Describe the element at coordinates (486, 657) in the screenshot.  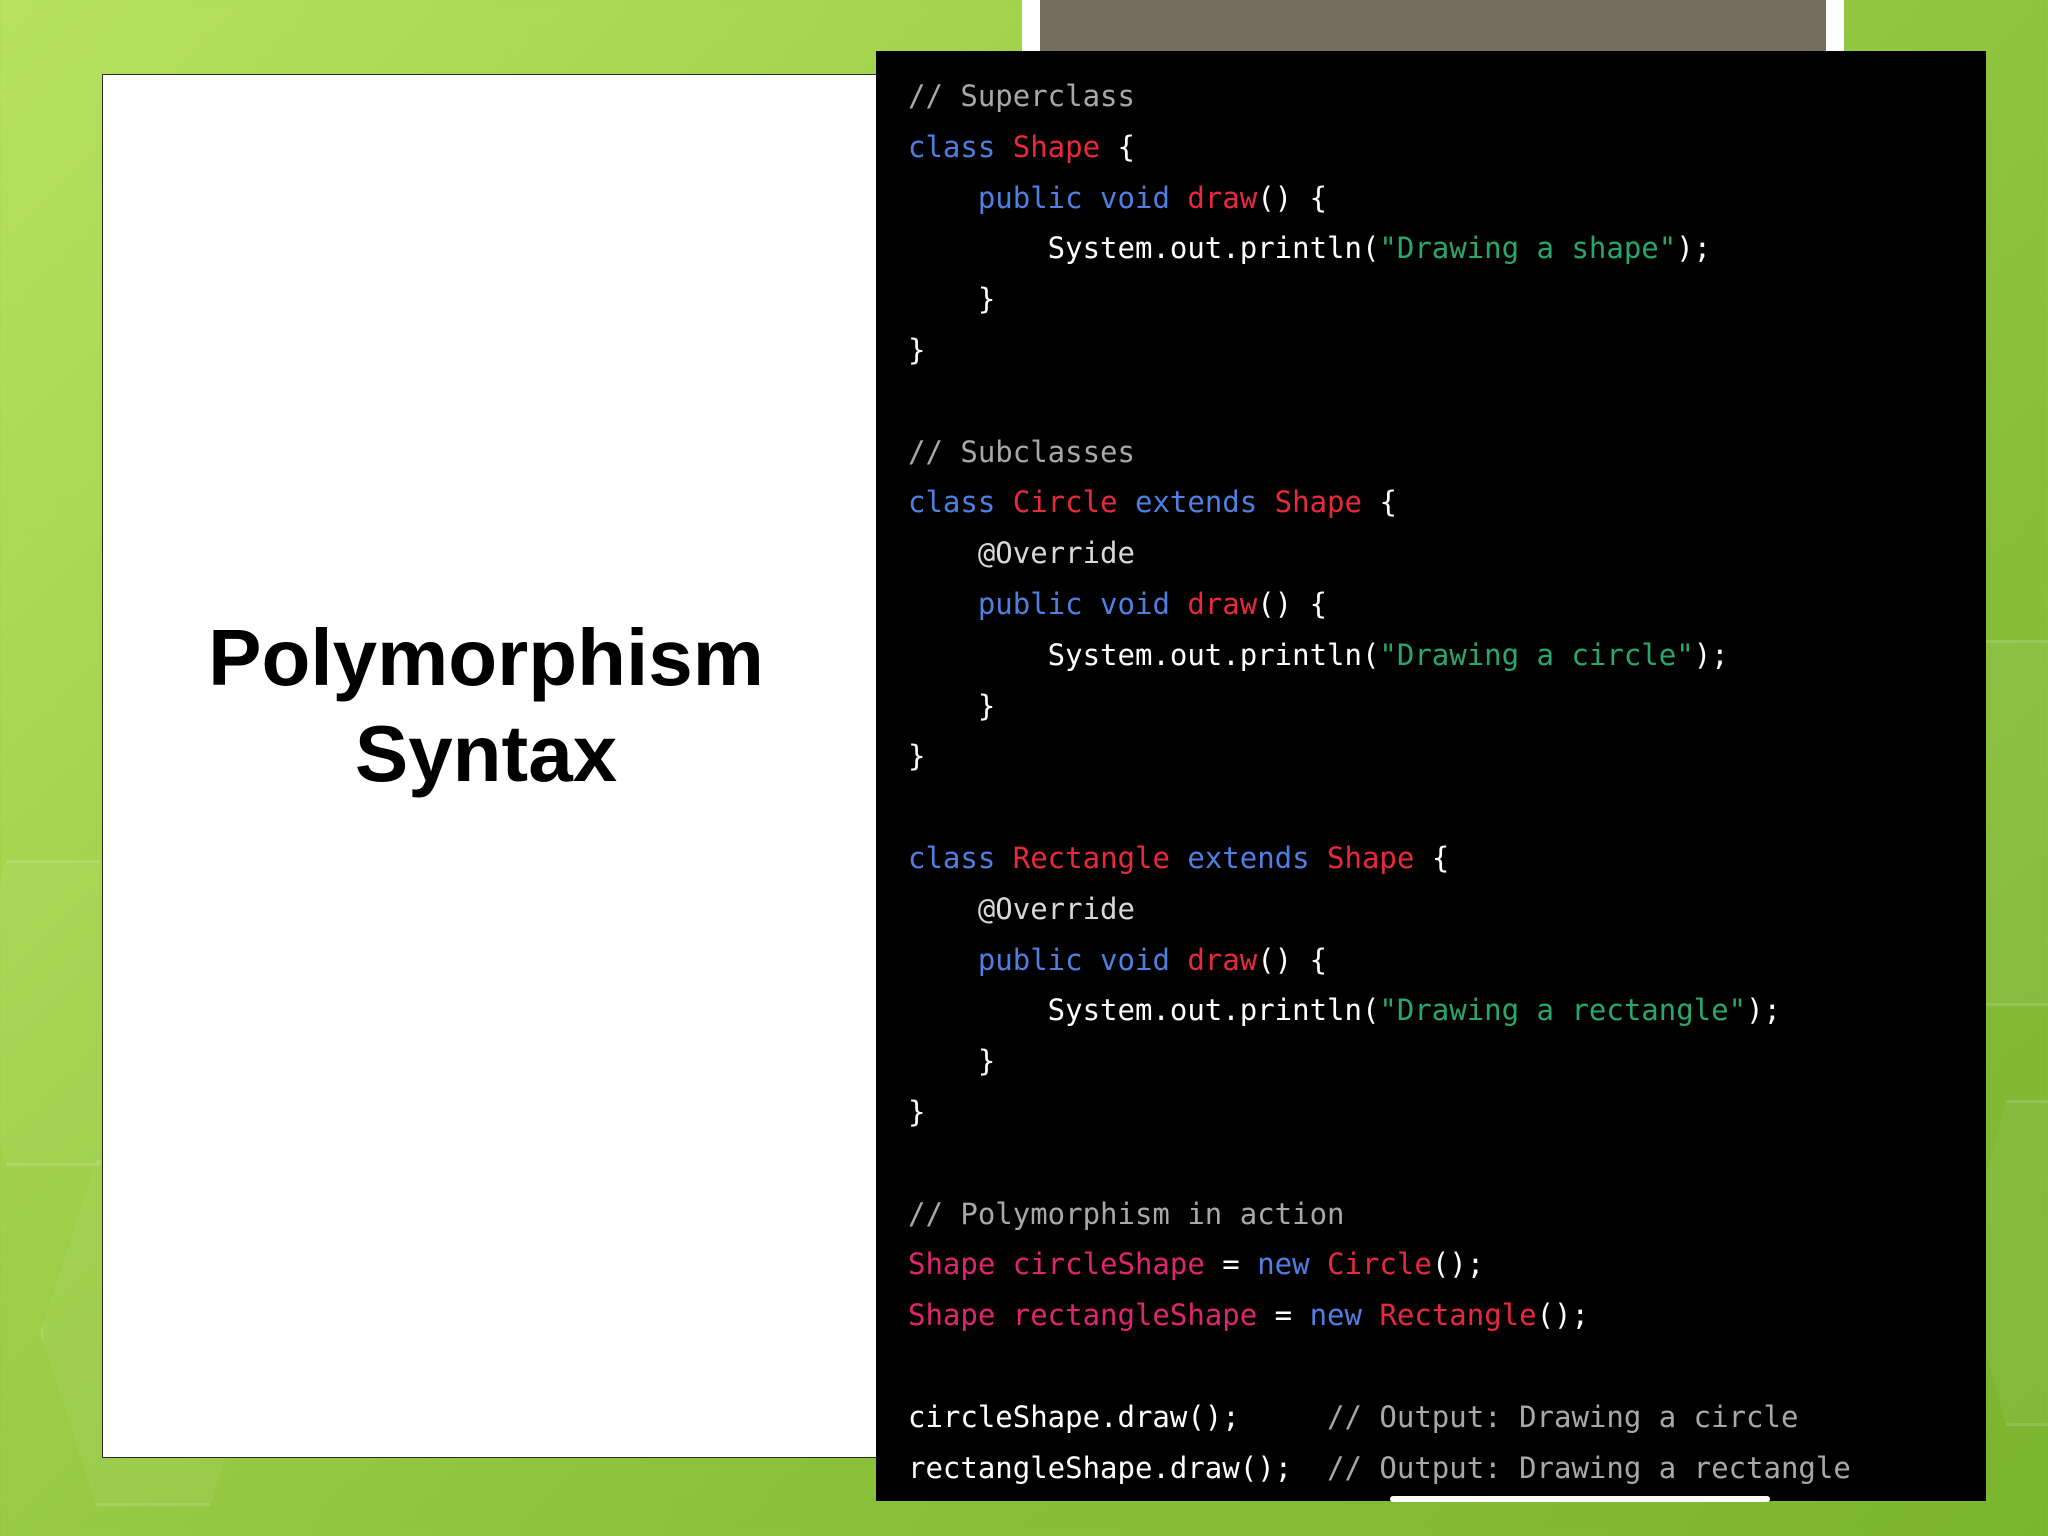
I see `slide-title-line-1: Polymorphism` at that location.